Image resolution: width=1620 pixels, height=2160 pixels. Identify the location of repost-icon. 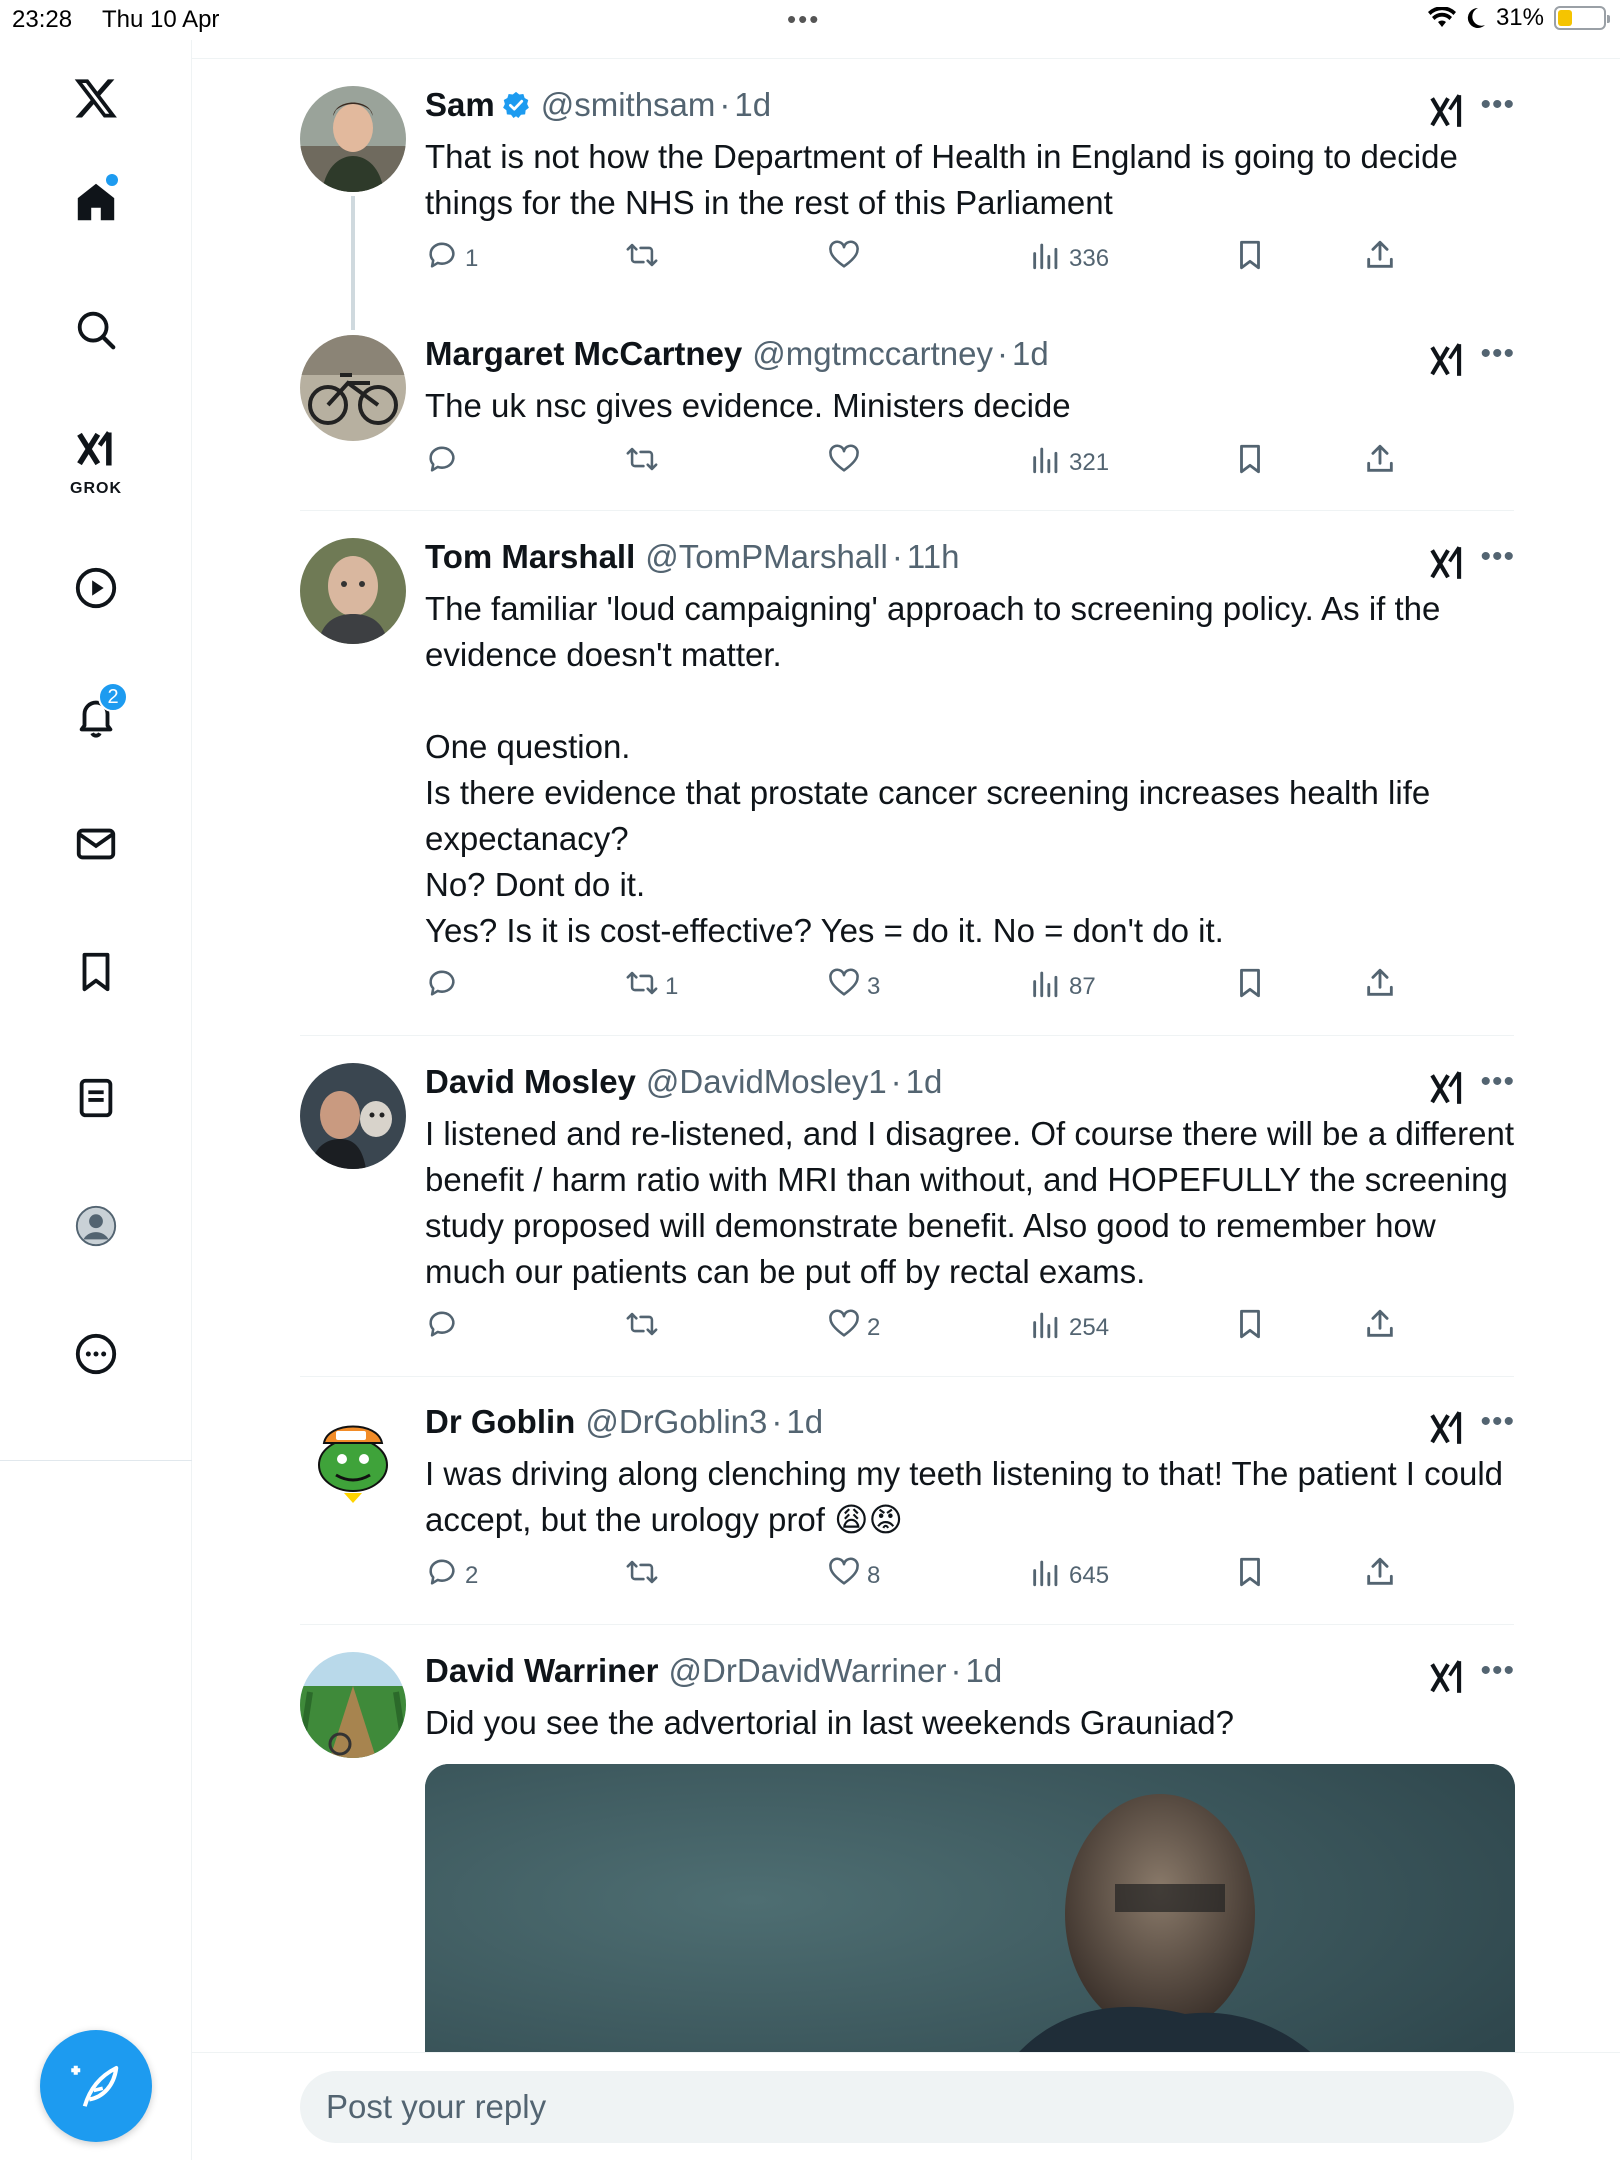
(642, 1327).